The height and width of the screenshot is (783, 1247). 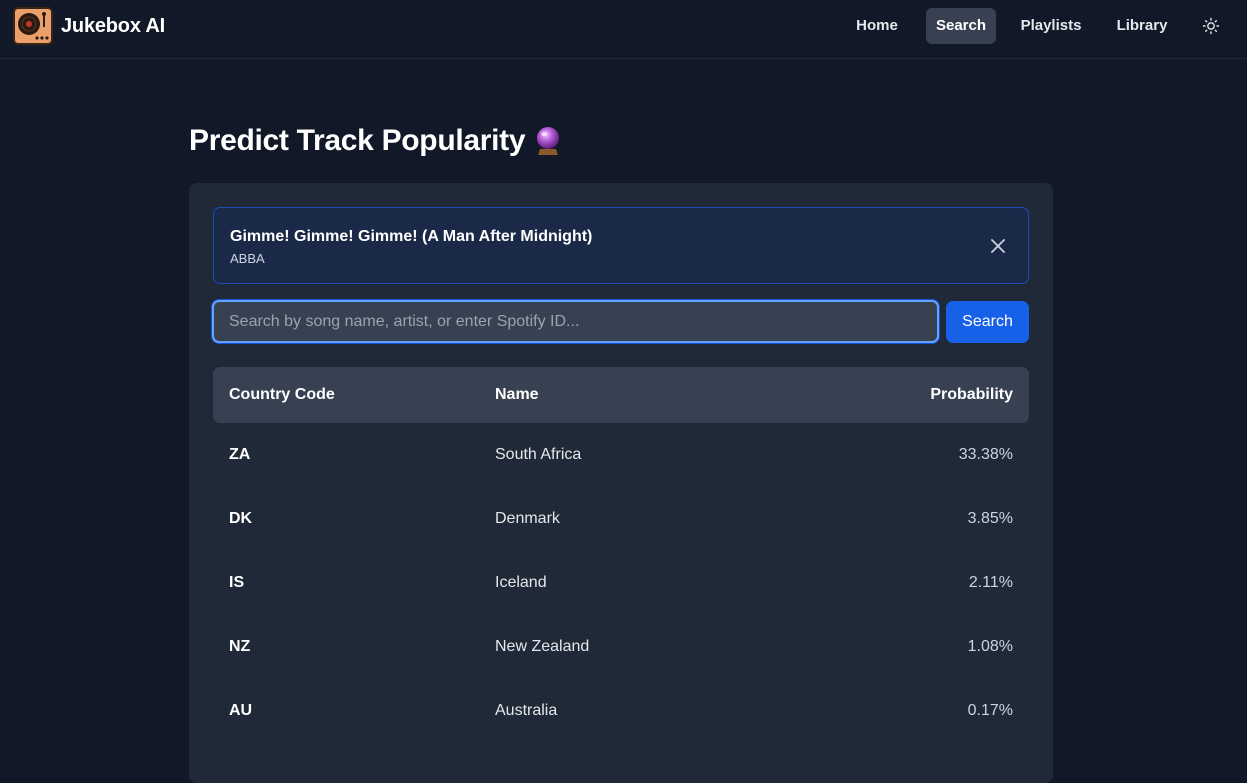 I want to click on close-icon, so click(x=998, y=246).